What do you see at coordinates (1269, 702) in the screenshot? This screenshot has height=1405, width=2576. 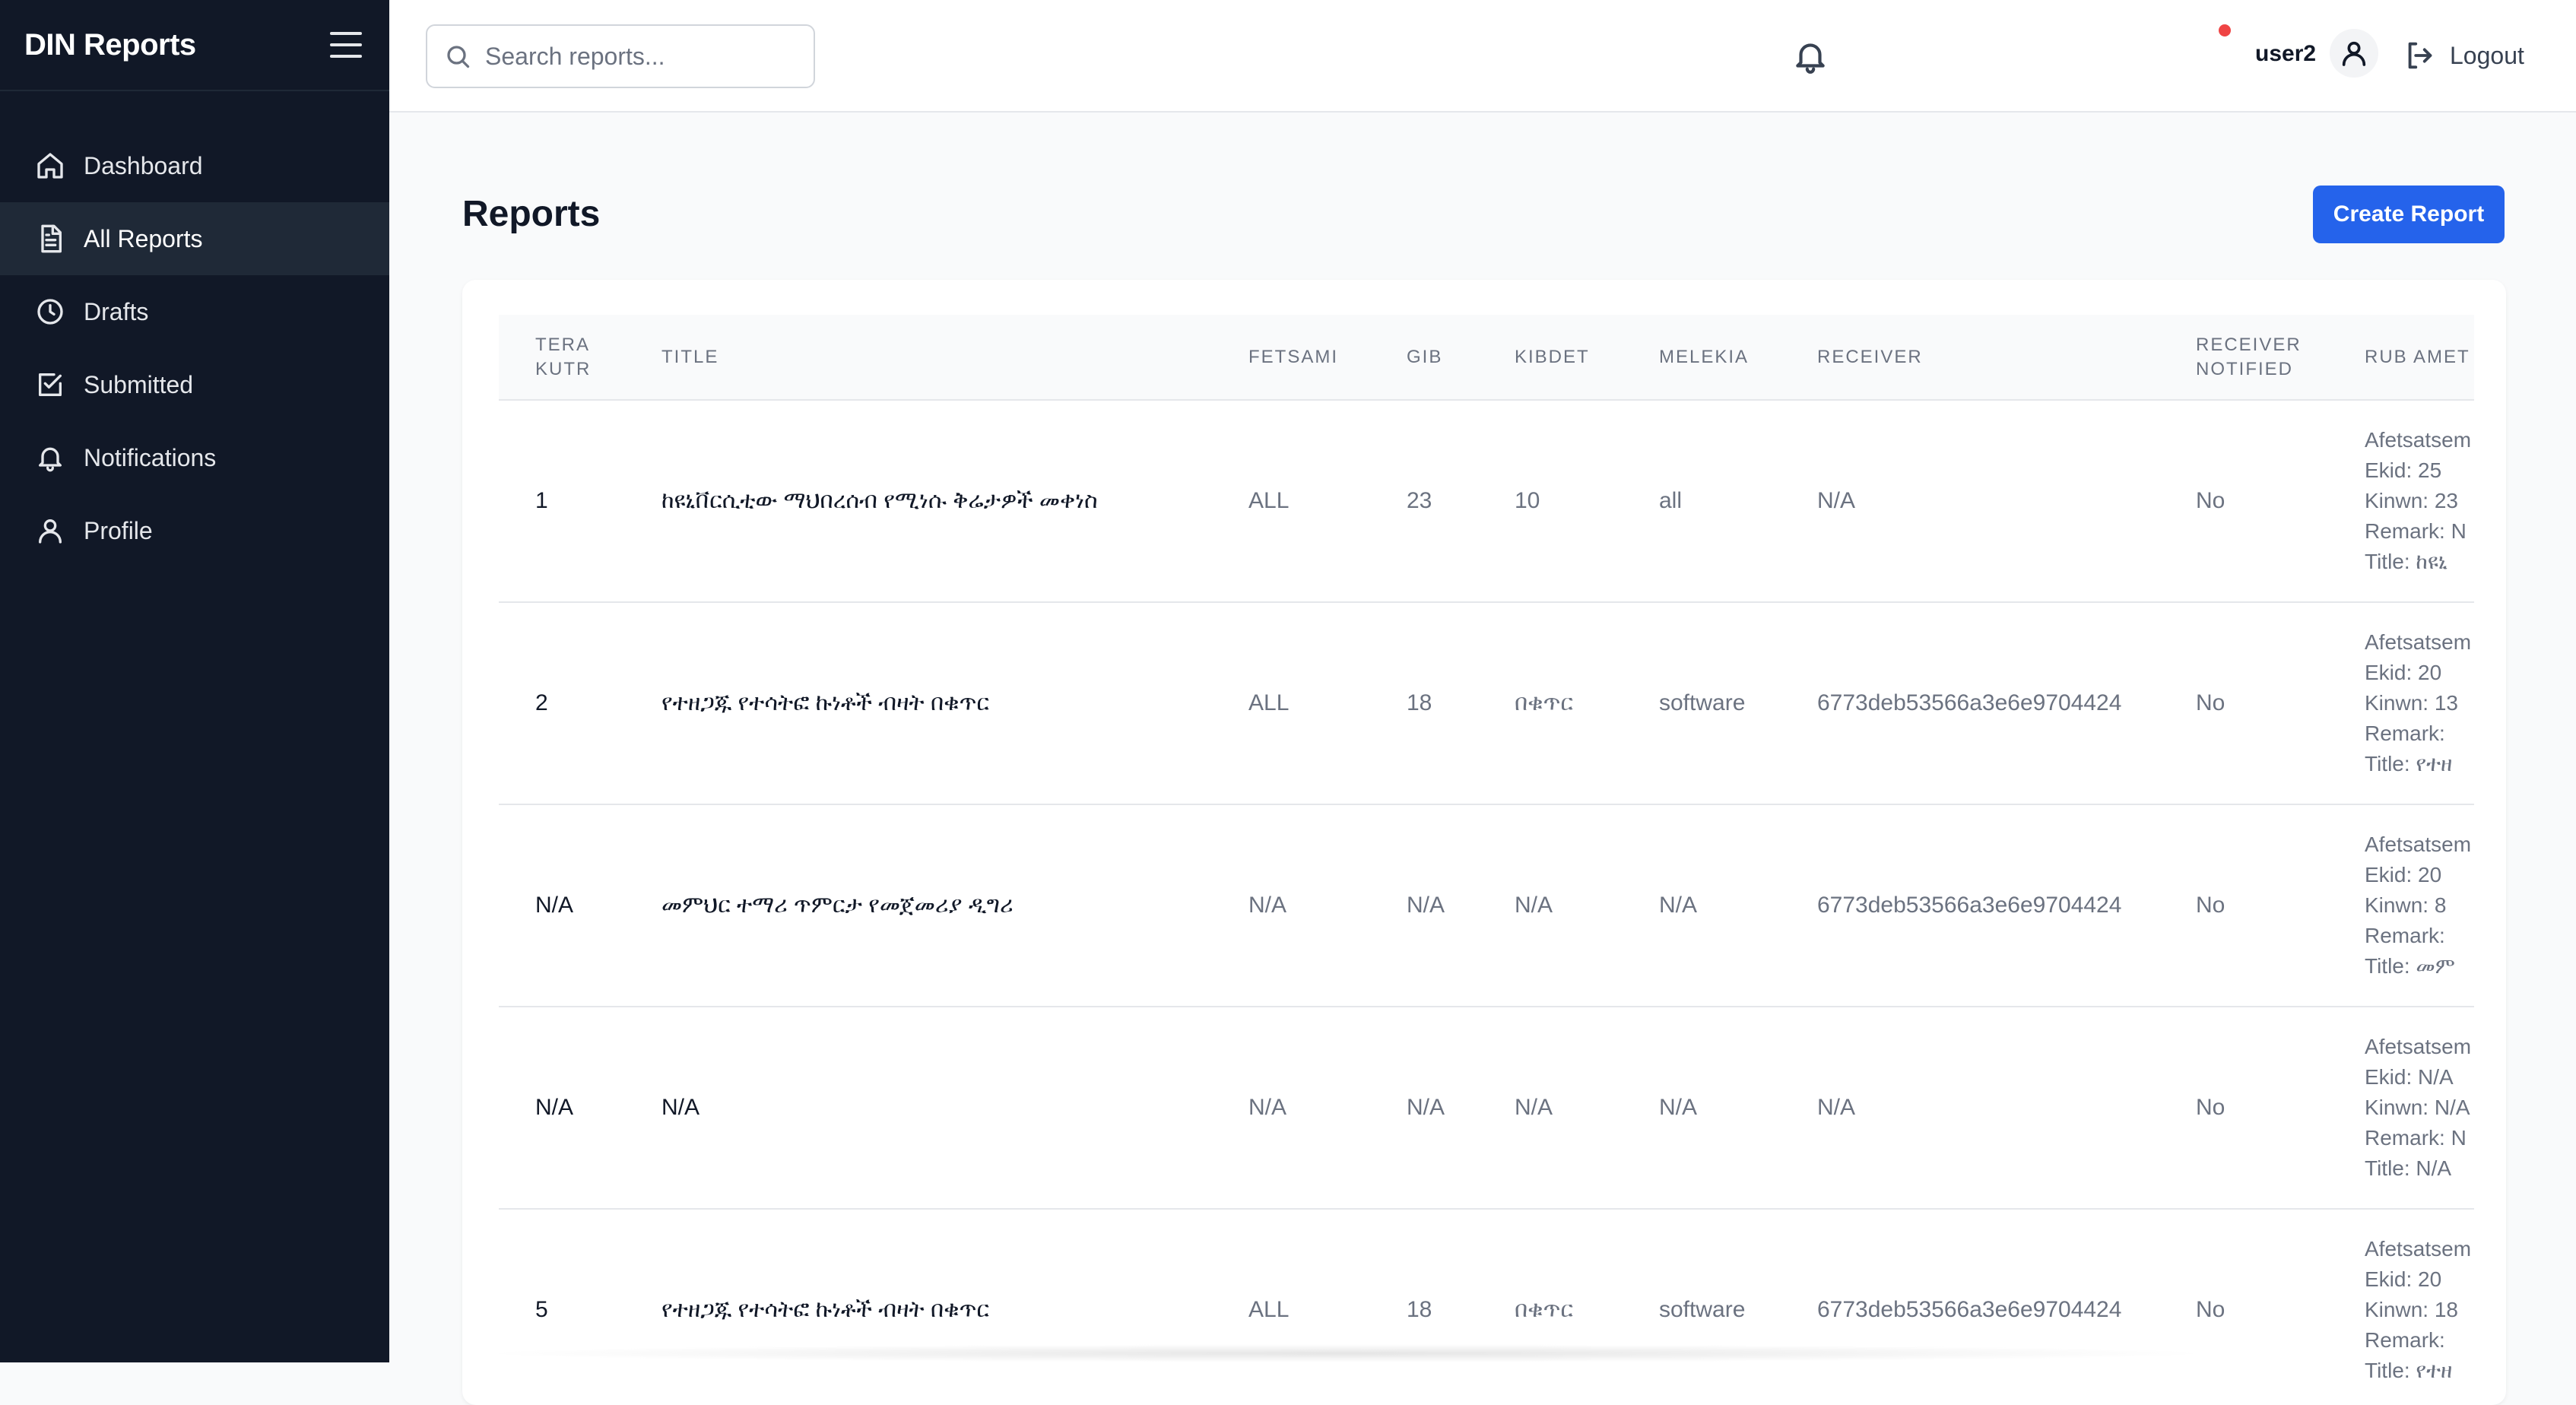 I see `cell-fetsami: ALL` at bounding box center [1269, 702].